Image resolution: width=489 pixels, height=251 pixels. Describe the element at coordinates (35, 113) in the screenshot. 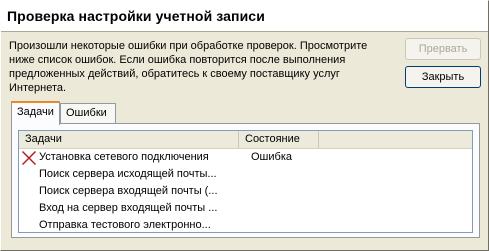

I see `tab-tasks: Задачи` at that location.